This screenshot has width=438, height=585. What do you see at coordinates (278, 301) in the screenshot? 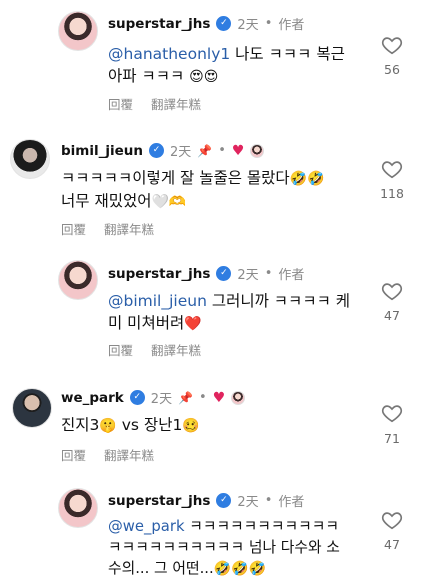
I see `comment-text-line1: 그러니까 ㅋㅋㅋㅋ 케` at bounding box center [278, 301].